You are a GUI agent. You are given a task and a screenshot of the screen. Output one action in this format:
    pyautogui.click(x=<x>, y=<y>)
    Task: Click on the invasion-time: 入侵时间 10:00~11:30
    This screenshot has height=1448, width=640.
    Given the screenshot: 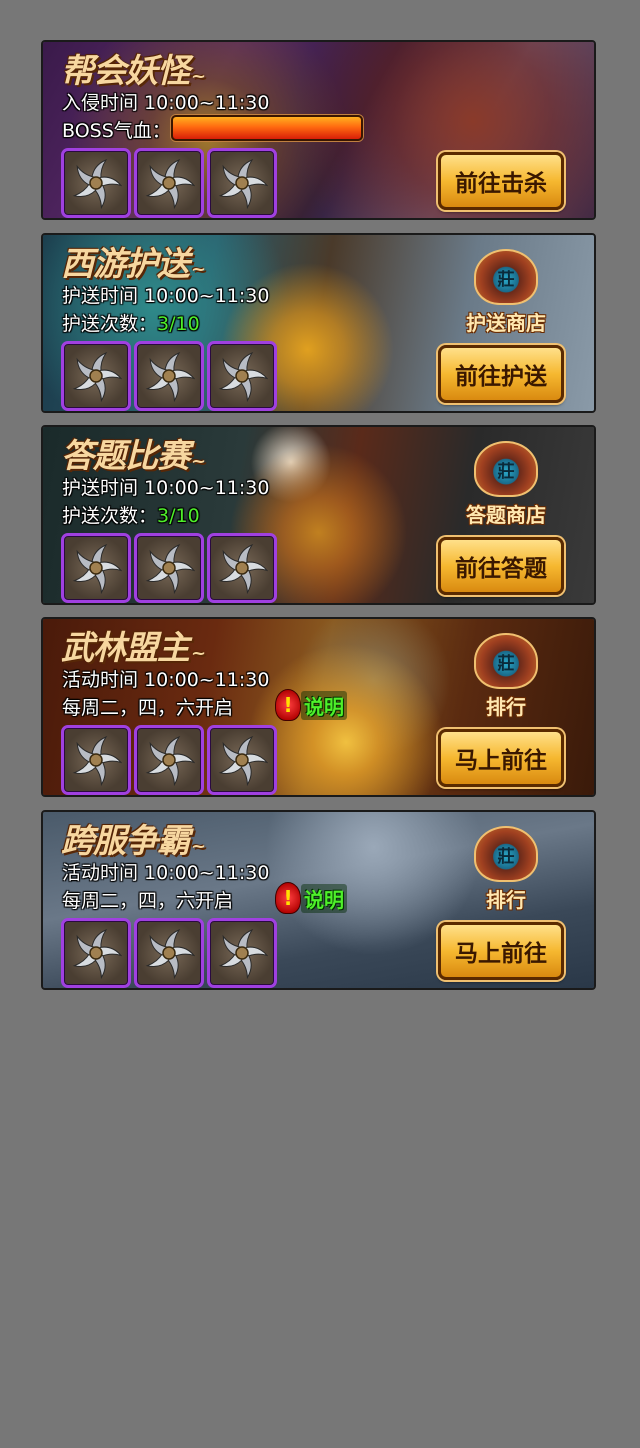 What is the action you would take?
    pyautogui.click(x=166, y=103)
    